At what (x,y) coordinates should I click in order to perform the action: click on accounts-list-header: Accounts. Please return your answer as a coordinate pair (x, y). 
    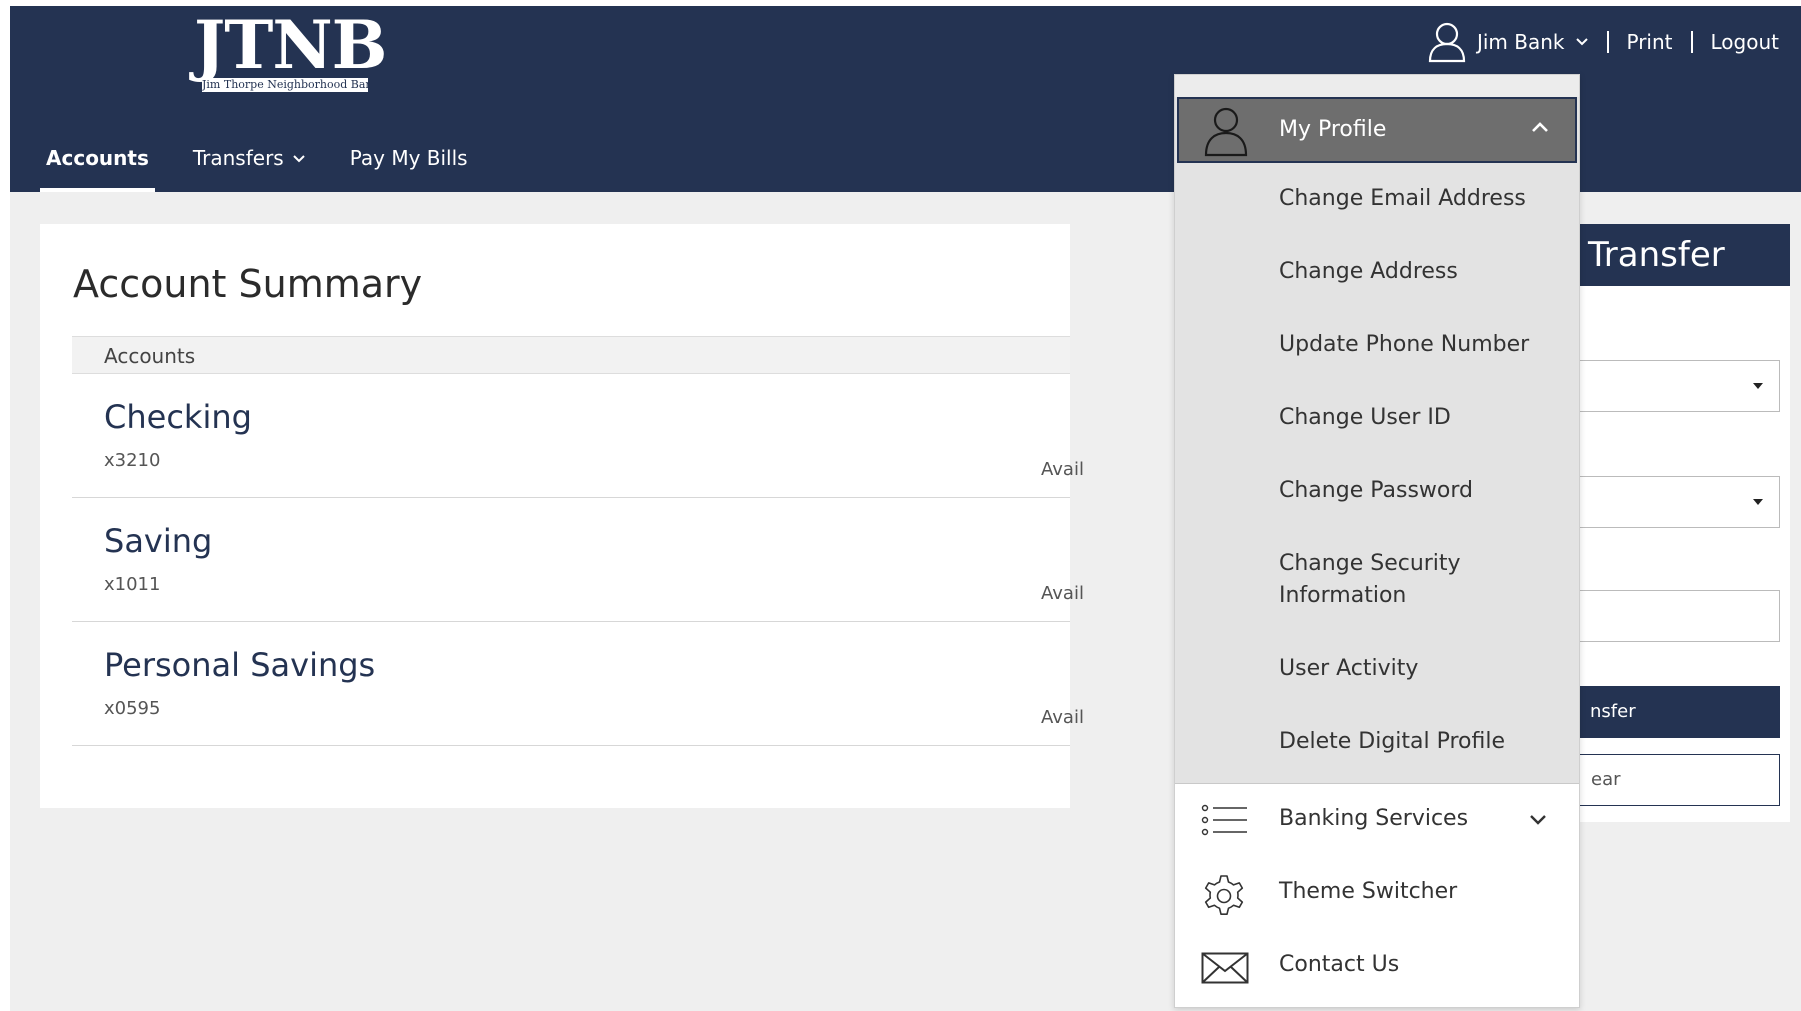
    Looking at the image, I should click on (571, 355).